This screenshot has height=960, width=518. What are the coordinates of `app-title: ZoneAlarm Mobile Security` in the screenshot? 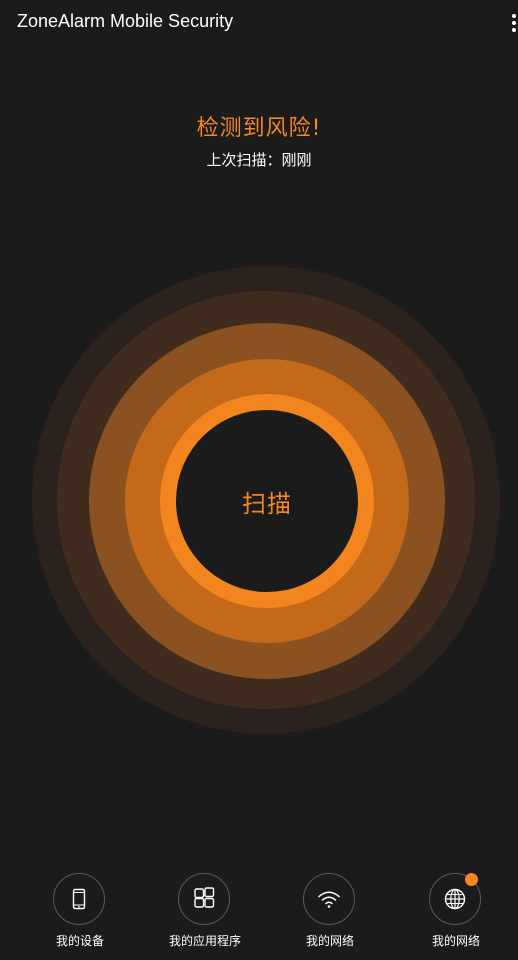 It's located at (125, 21).